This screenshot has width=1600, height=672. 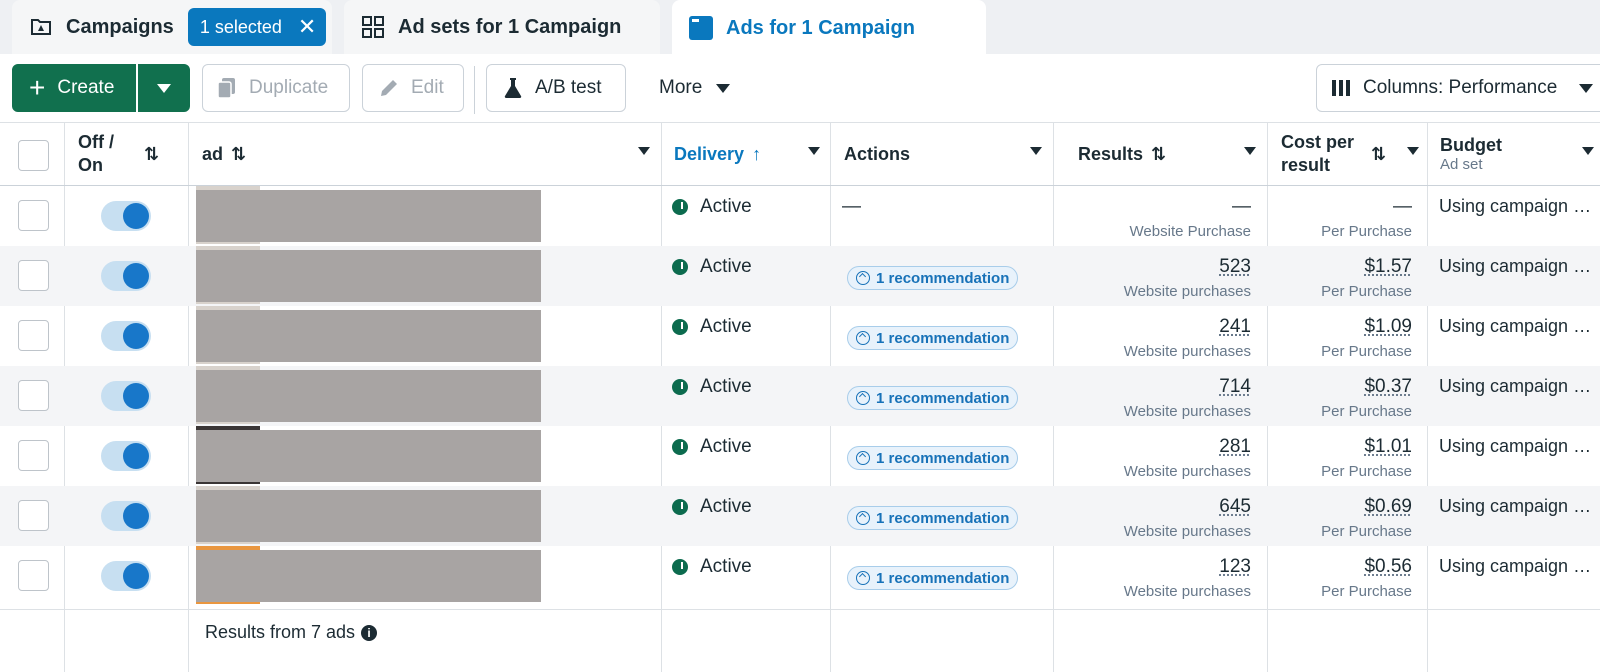 What do you see at coordinates (172, 27) in the screenshot?
I see `tab-campaigns: Campaigns 1 selected ✕` at bounding box center [172, 27].